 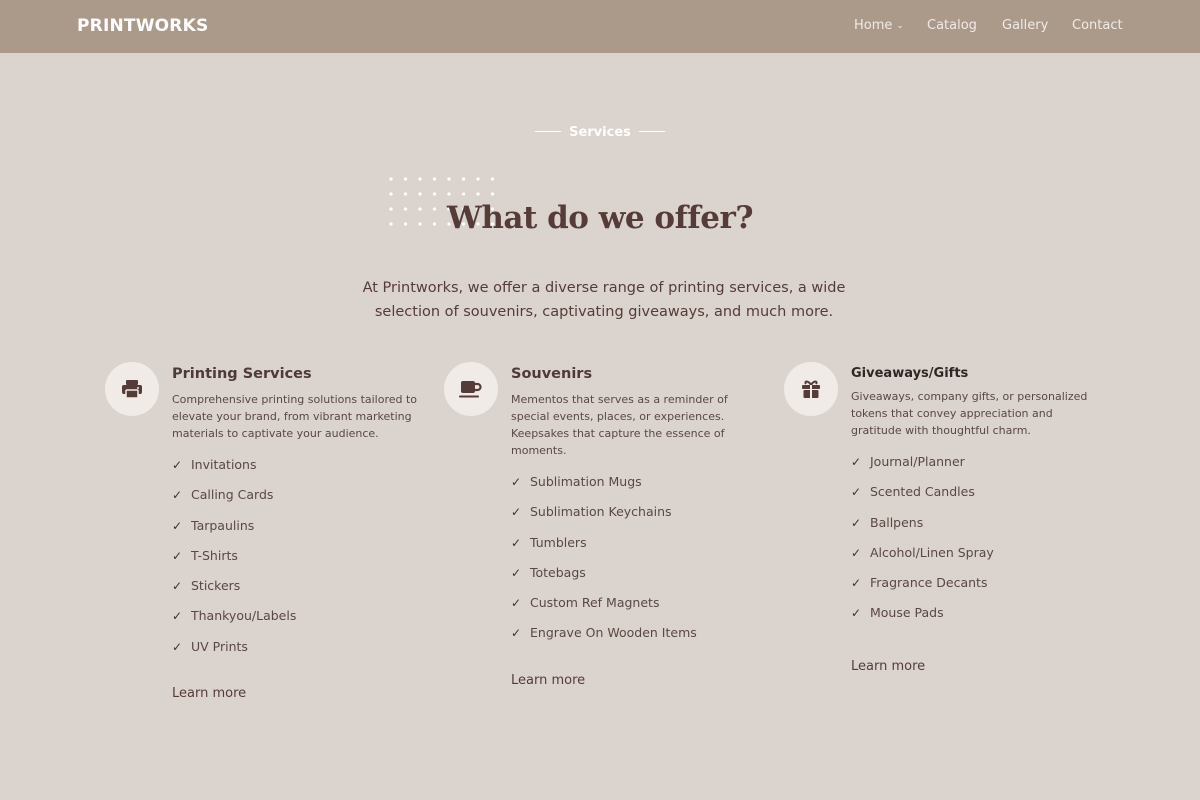 I want to click on item-label: Thankyou/Labels, so click(x=244, y=616).